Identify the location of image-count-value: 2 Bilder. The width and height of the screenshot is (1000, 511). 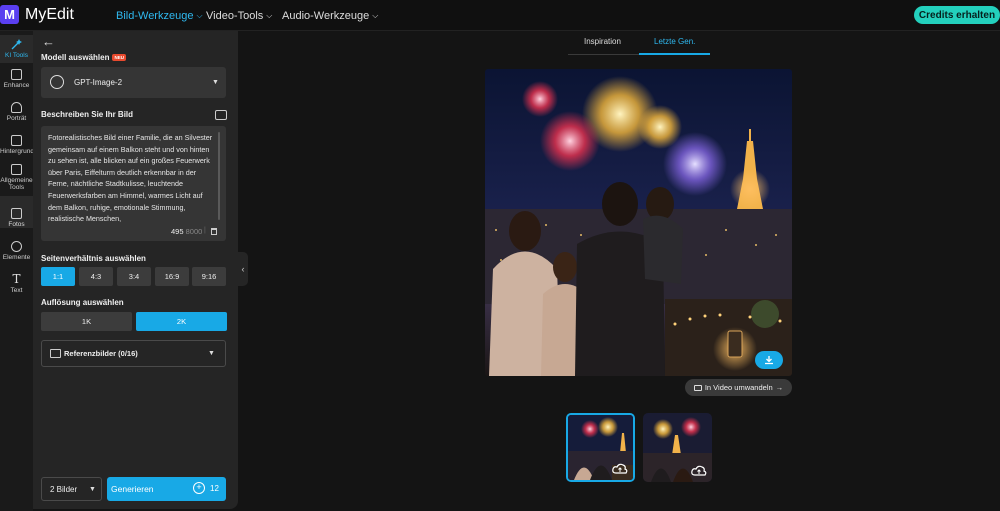
(64, 489).